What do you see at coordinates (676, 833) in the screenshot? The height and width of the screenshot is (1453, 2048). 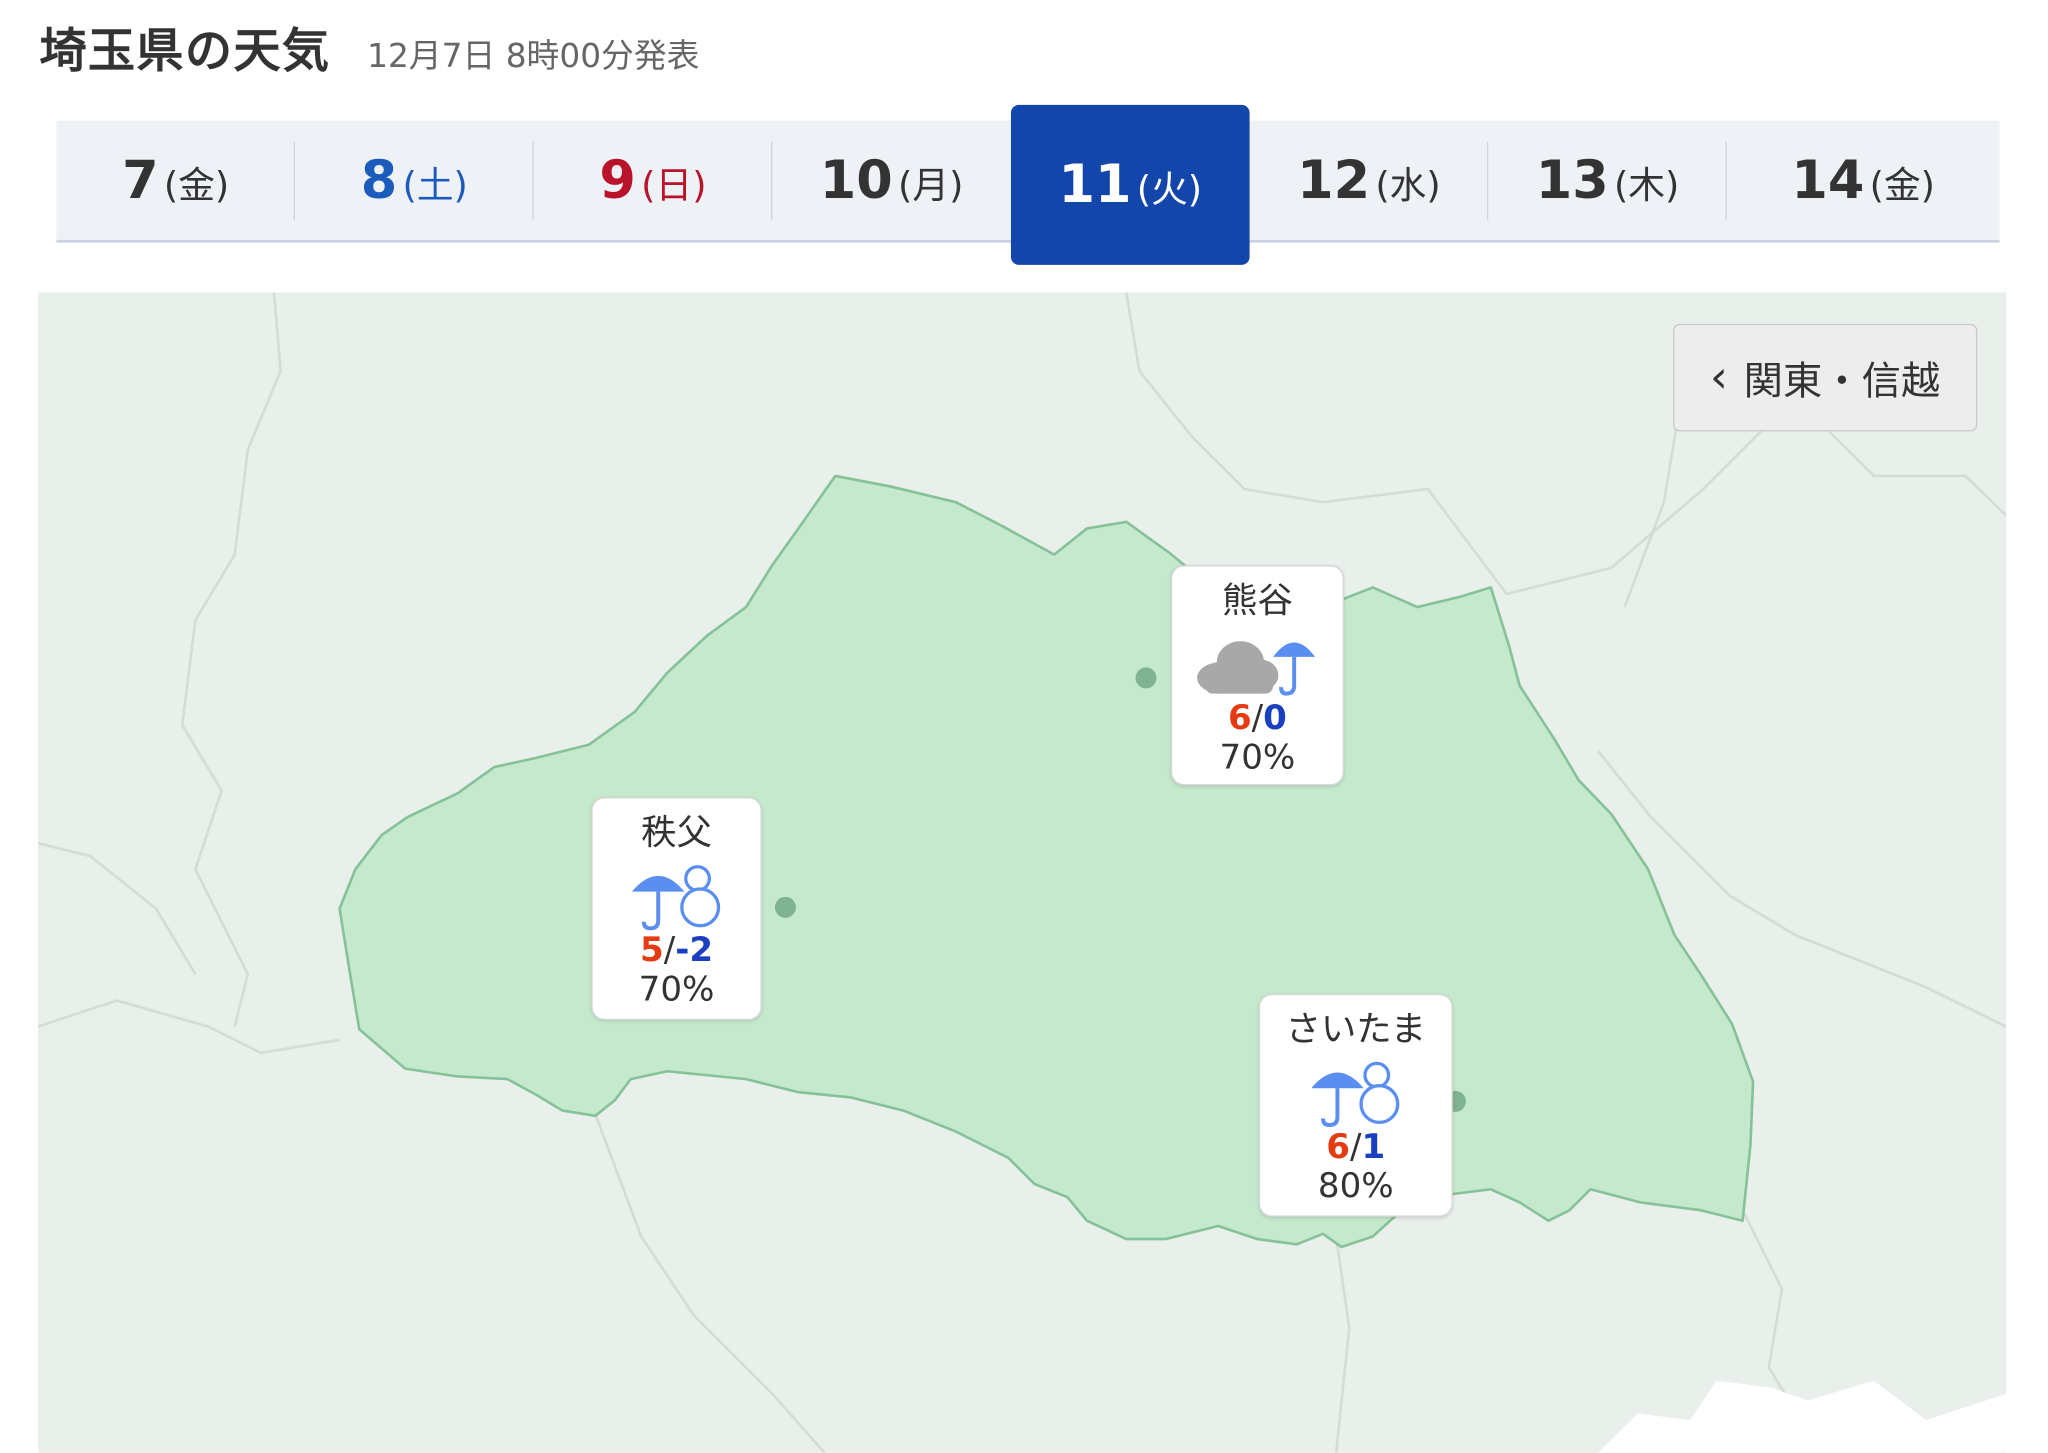 I see `city-name: 秩父` at bounding box center [676, 833].